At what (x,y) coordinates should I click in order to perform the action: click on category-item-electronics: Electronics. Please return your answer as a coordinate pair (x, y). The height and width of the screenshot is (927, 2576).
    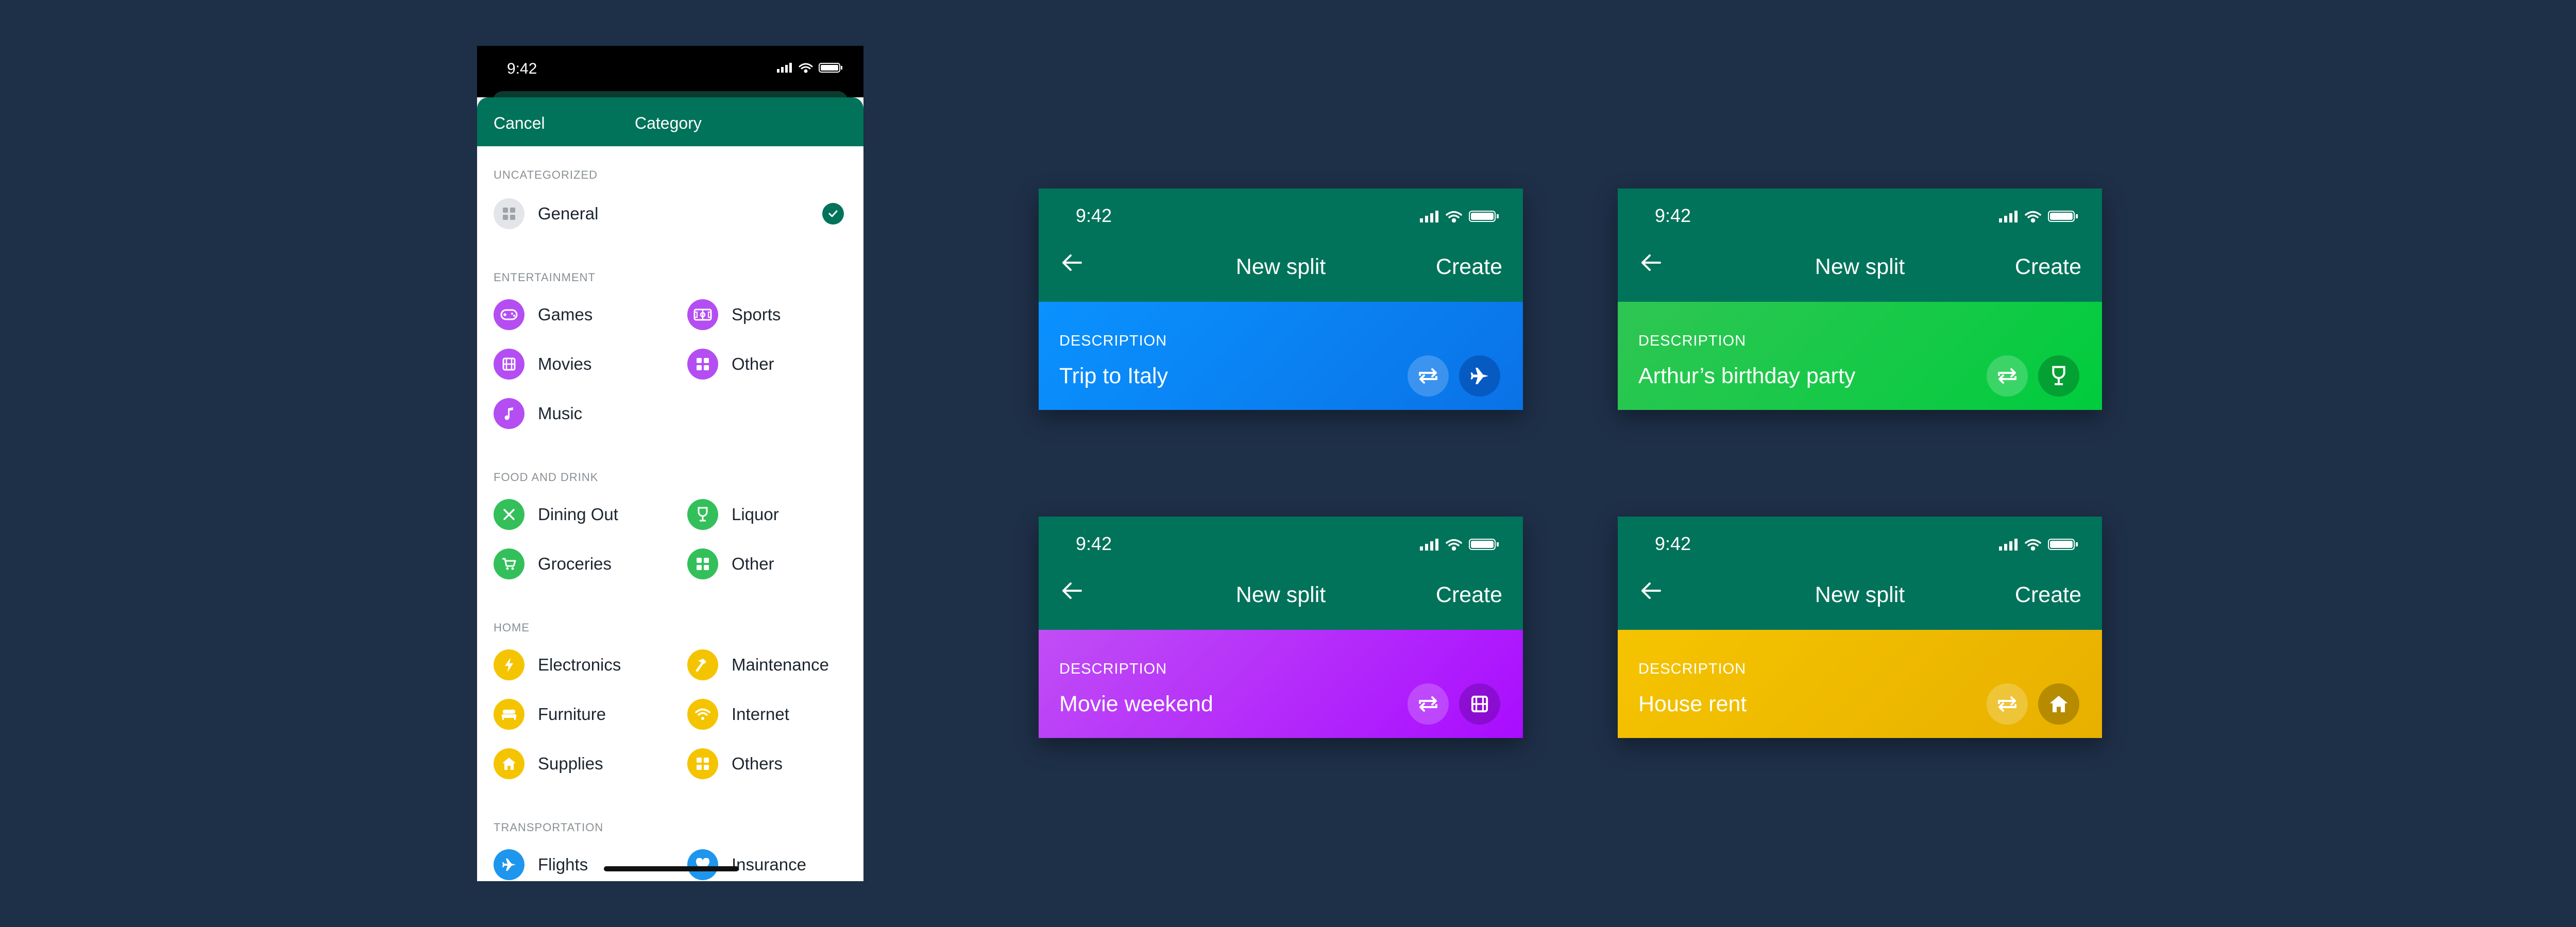
    Looking at the image, I should click on (557, 664).